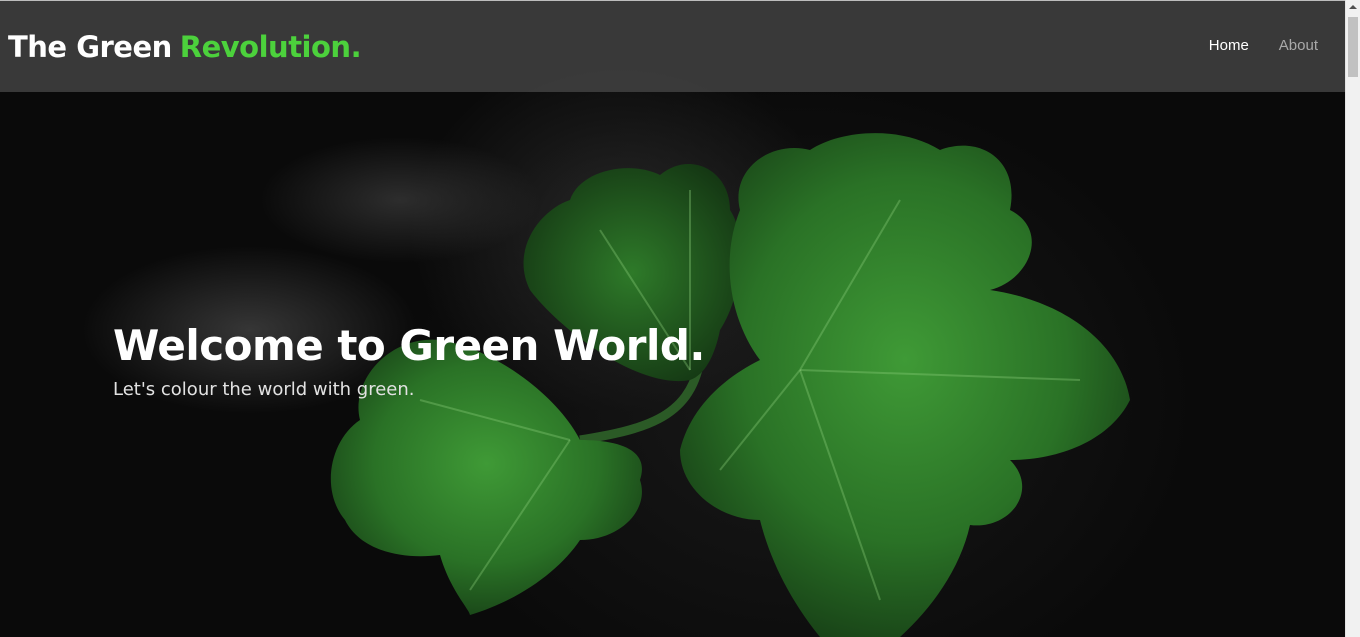  What do you see at coordinates (1263, 45) in the screenshot?
I see `nav-links: Home About` at bounding box center [1263, 45].